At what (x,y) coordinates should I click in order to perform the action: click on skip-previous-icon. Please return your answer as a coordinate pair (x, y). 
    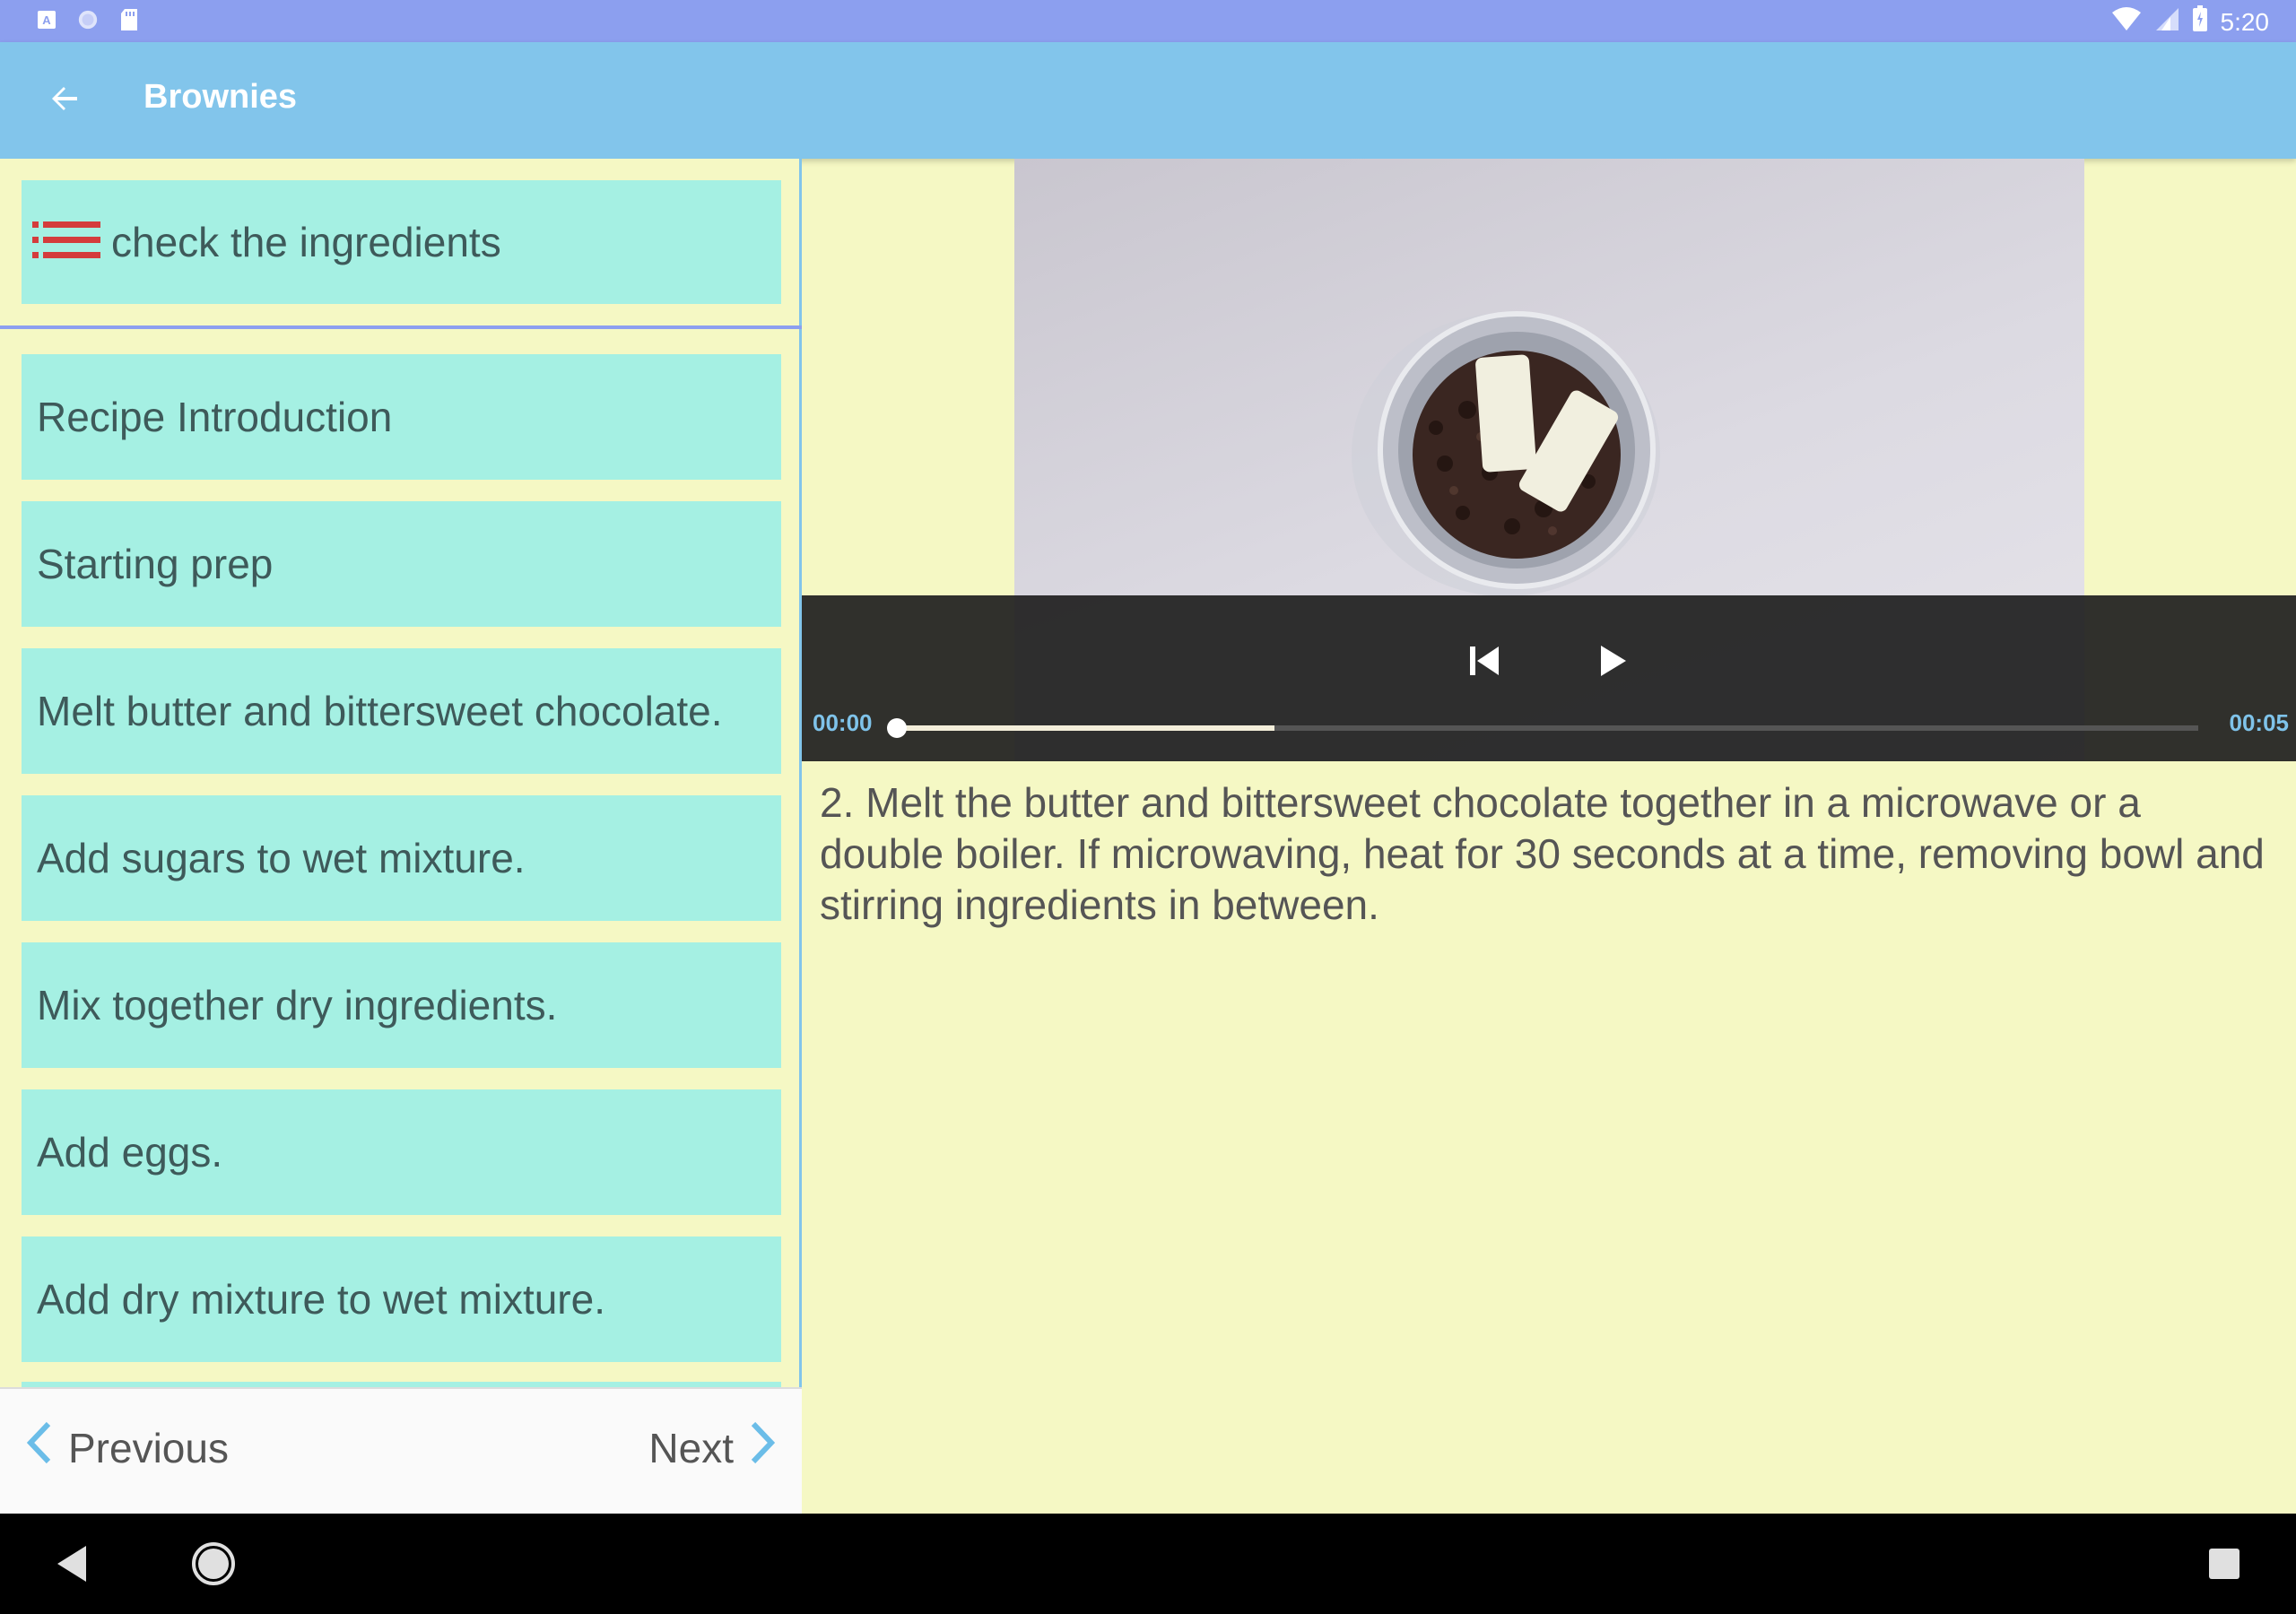
    Looking at the image, I should click on (1484, 663).